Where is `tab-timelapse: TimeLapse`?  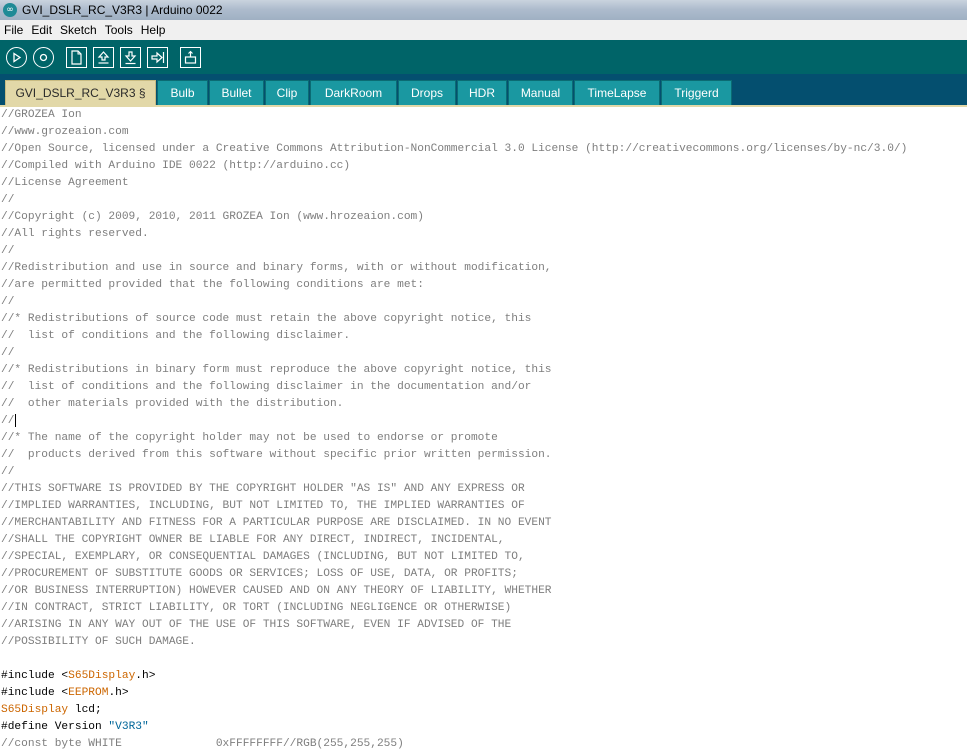 tab-timelapse: TimeLapse is located at coordinates (617, 92).